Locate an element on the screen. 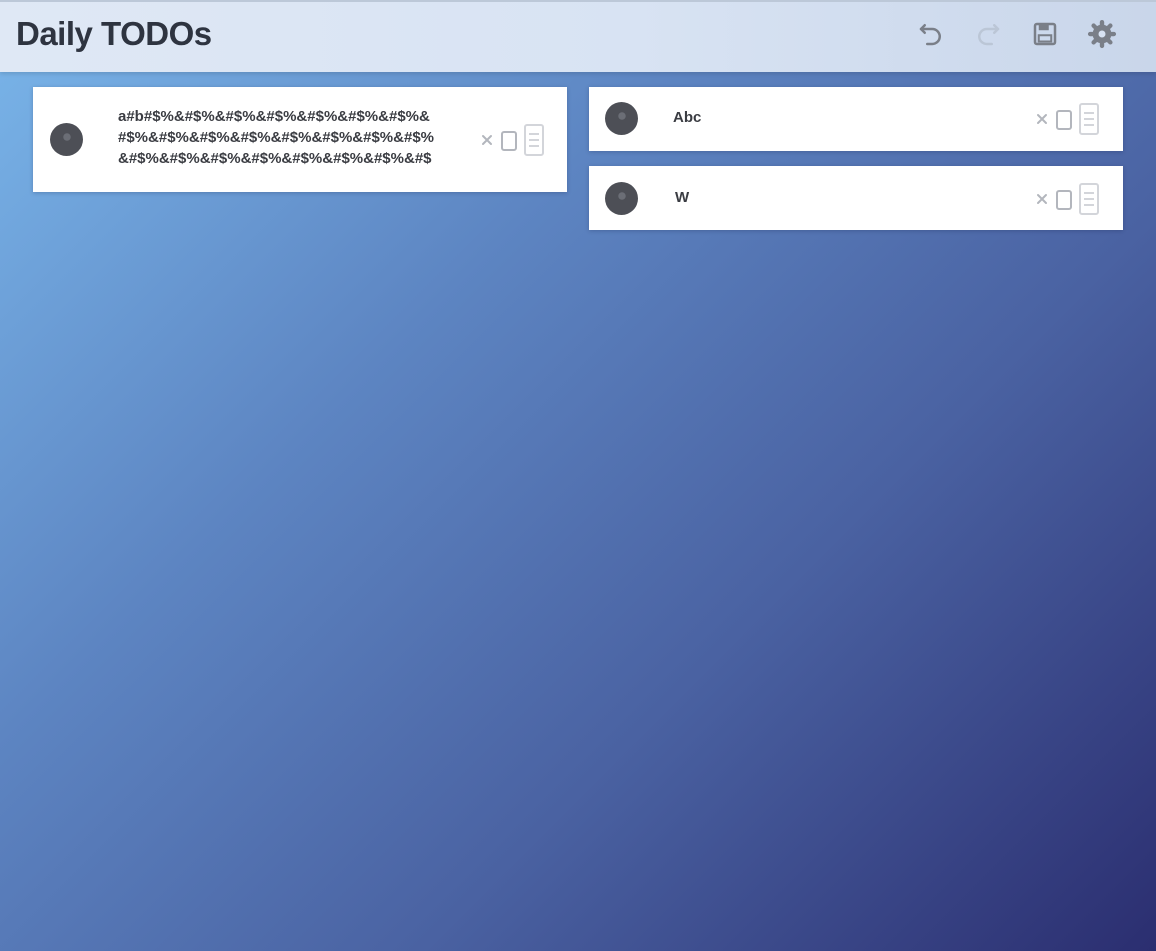  gear-icon is located at coordinates (1102, 36).